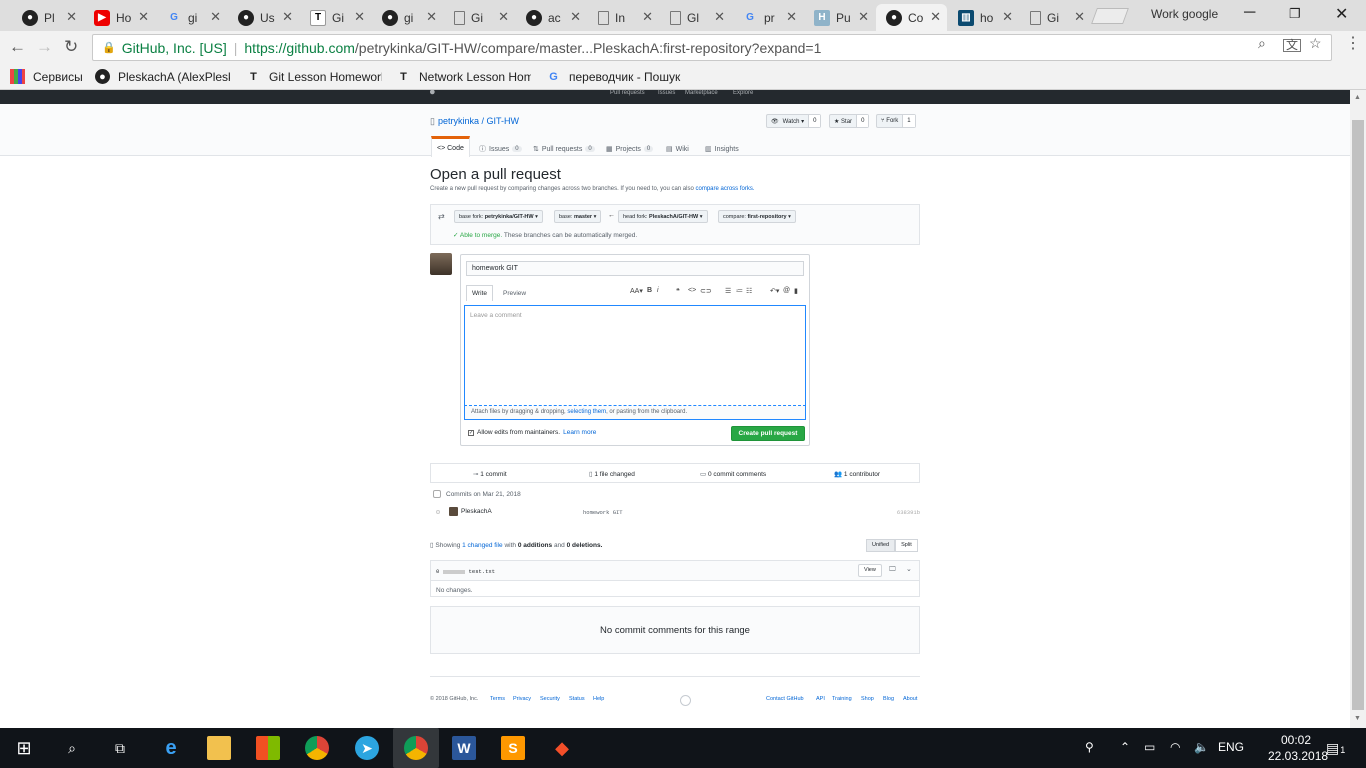 The image size is (1366, 768). What do you see at coordinates (1201, 747) in the screenshot?
I see `volume-icon: 🔈` at bounding box center [1201, 747].